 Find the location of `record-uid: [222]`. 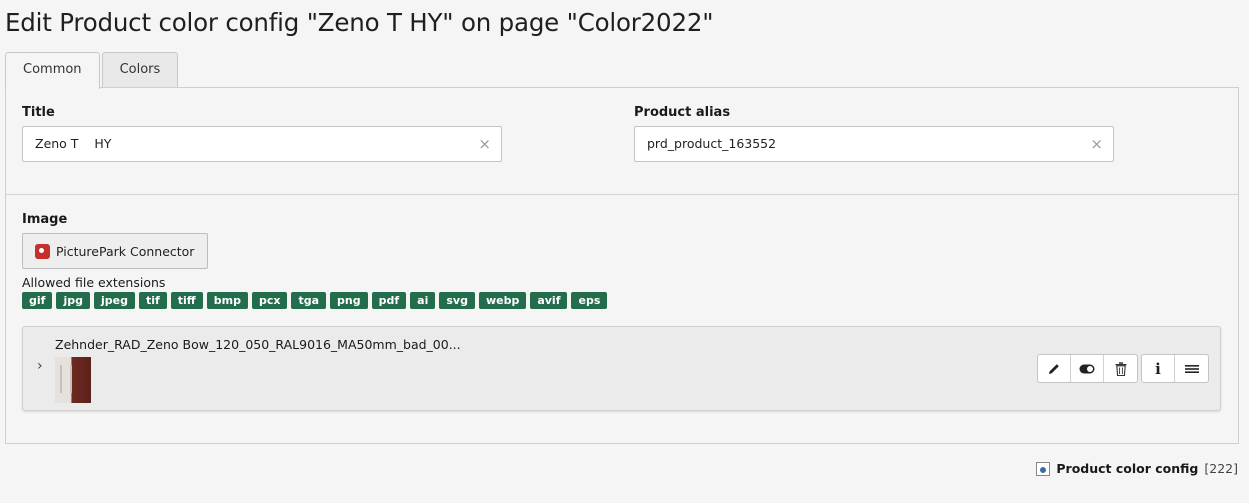

record-uid: [222] is located at coordinates (1221, 468).